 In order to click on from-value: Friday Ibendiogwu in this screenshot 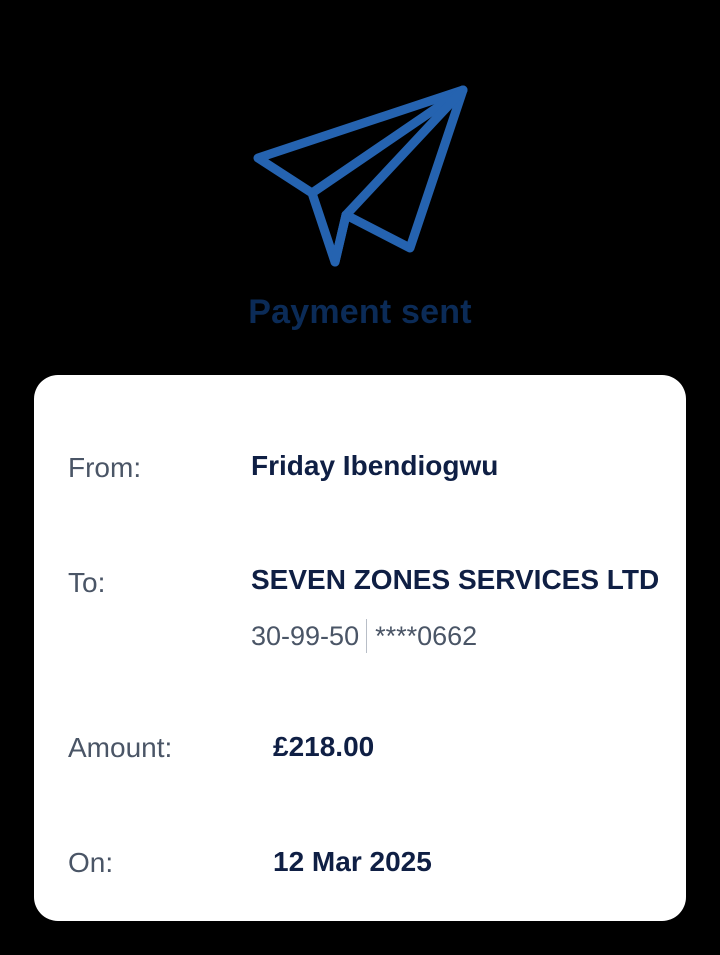, I will do `click(375, 465)`.